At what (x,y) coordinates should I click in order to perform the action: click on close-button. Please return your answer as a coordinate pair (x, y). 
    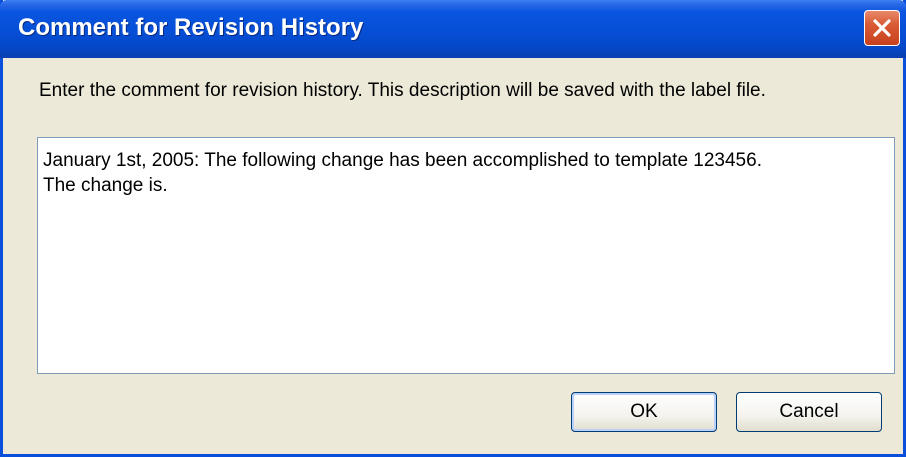
    Looking at the image, I should click on (882, 28).